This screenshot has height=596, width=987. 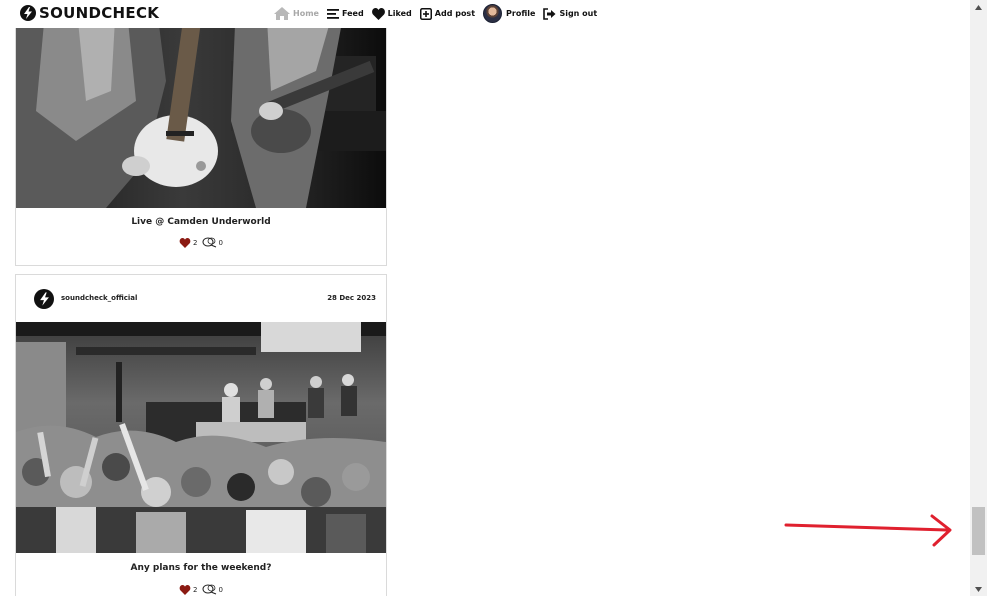 I want to click on nav-liked: Liked, so click(x=391, y=13).